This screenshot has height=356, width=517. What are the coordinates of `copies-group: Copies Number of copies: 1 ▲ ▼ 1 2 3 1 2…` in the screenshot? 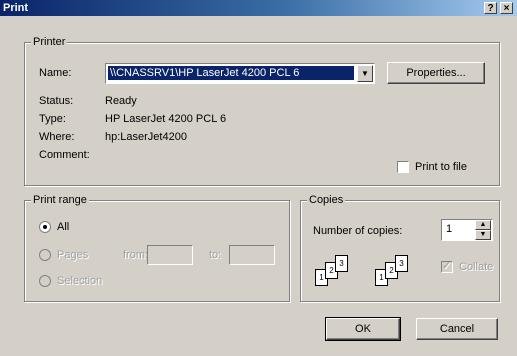 It's located at (400, 248).